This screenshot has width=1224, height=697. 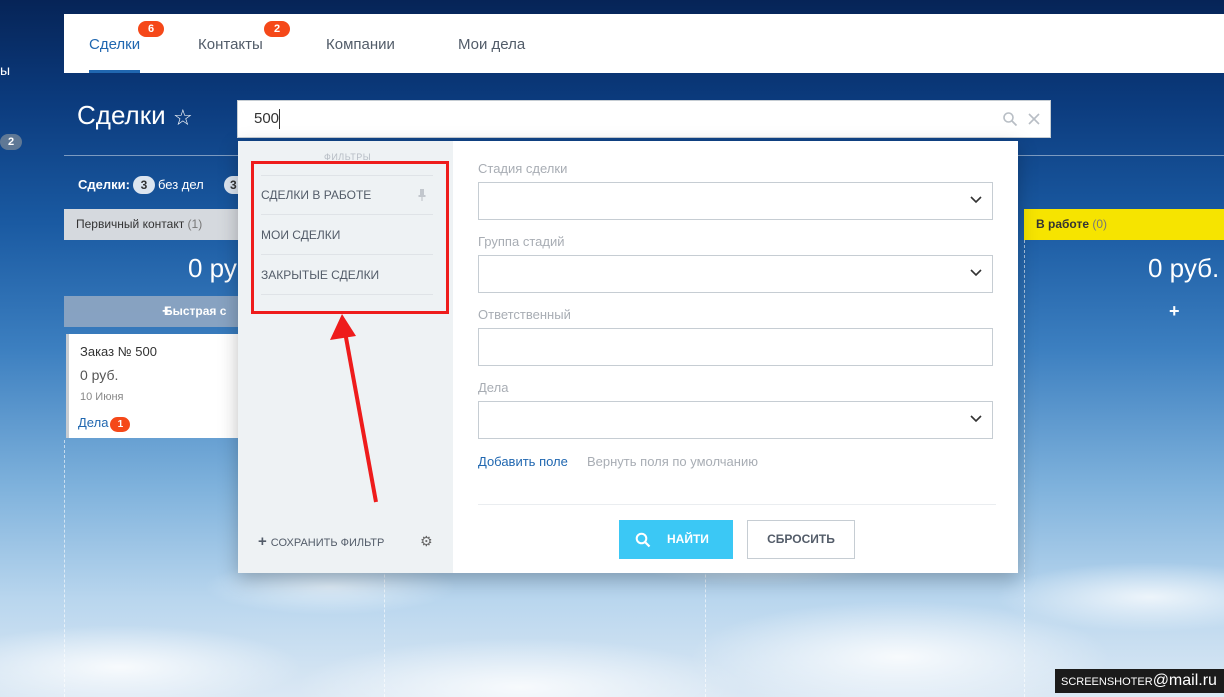 What do you see at coordinates (118, 351) in the screenshot?
I see `deal-title: Заказ № 500` at bounding box center [118, 351].